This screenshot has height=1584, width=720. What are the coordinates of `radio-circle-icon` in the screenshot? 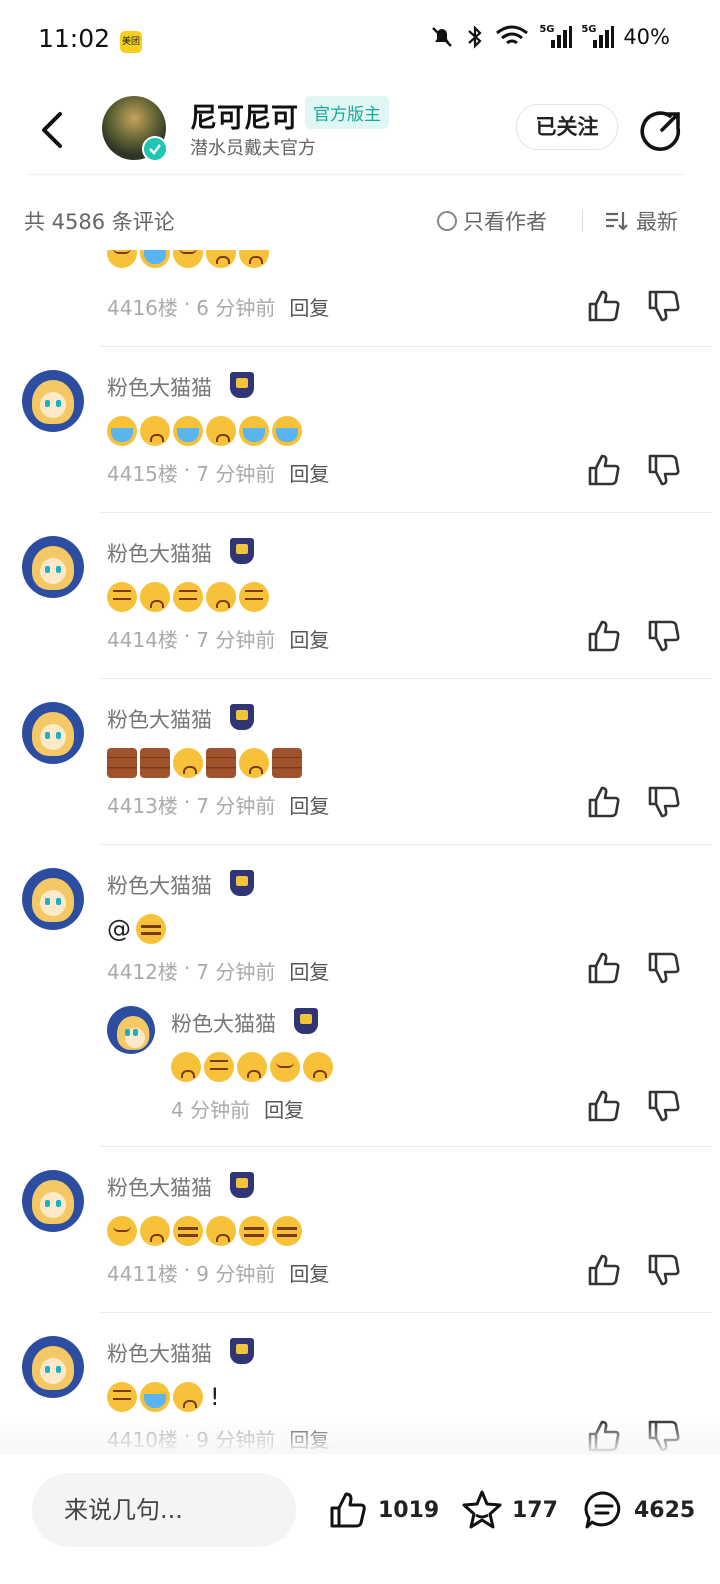 It's located at (447, 221).